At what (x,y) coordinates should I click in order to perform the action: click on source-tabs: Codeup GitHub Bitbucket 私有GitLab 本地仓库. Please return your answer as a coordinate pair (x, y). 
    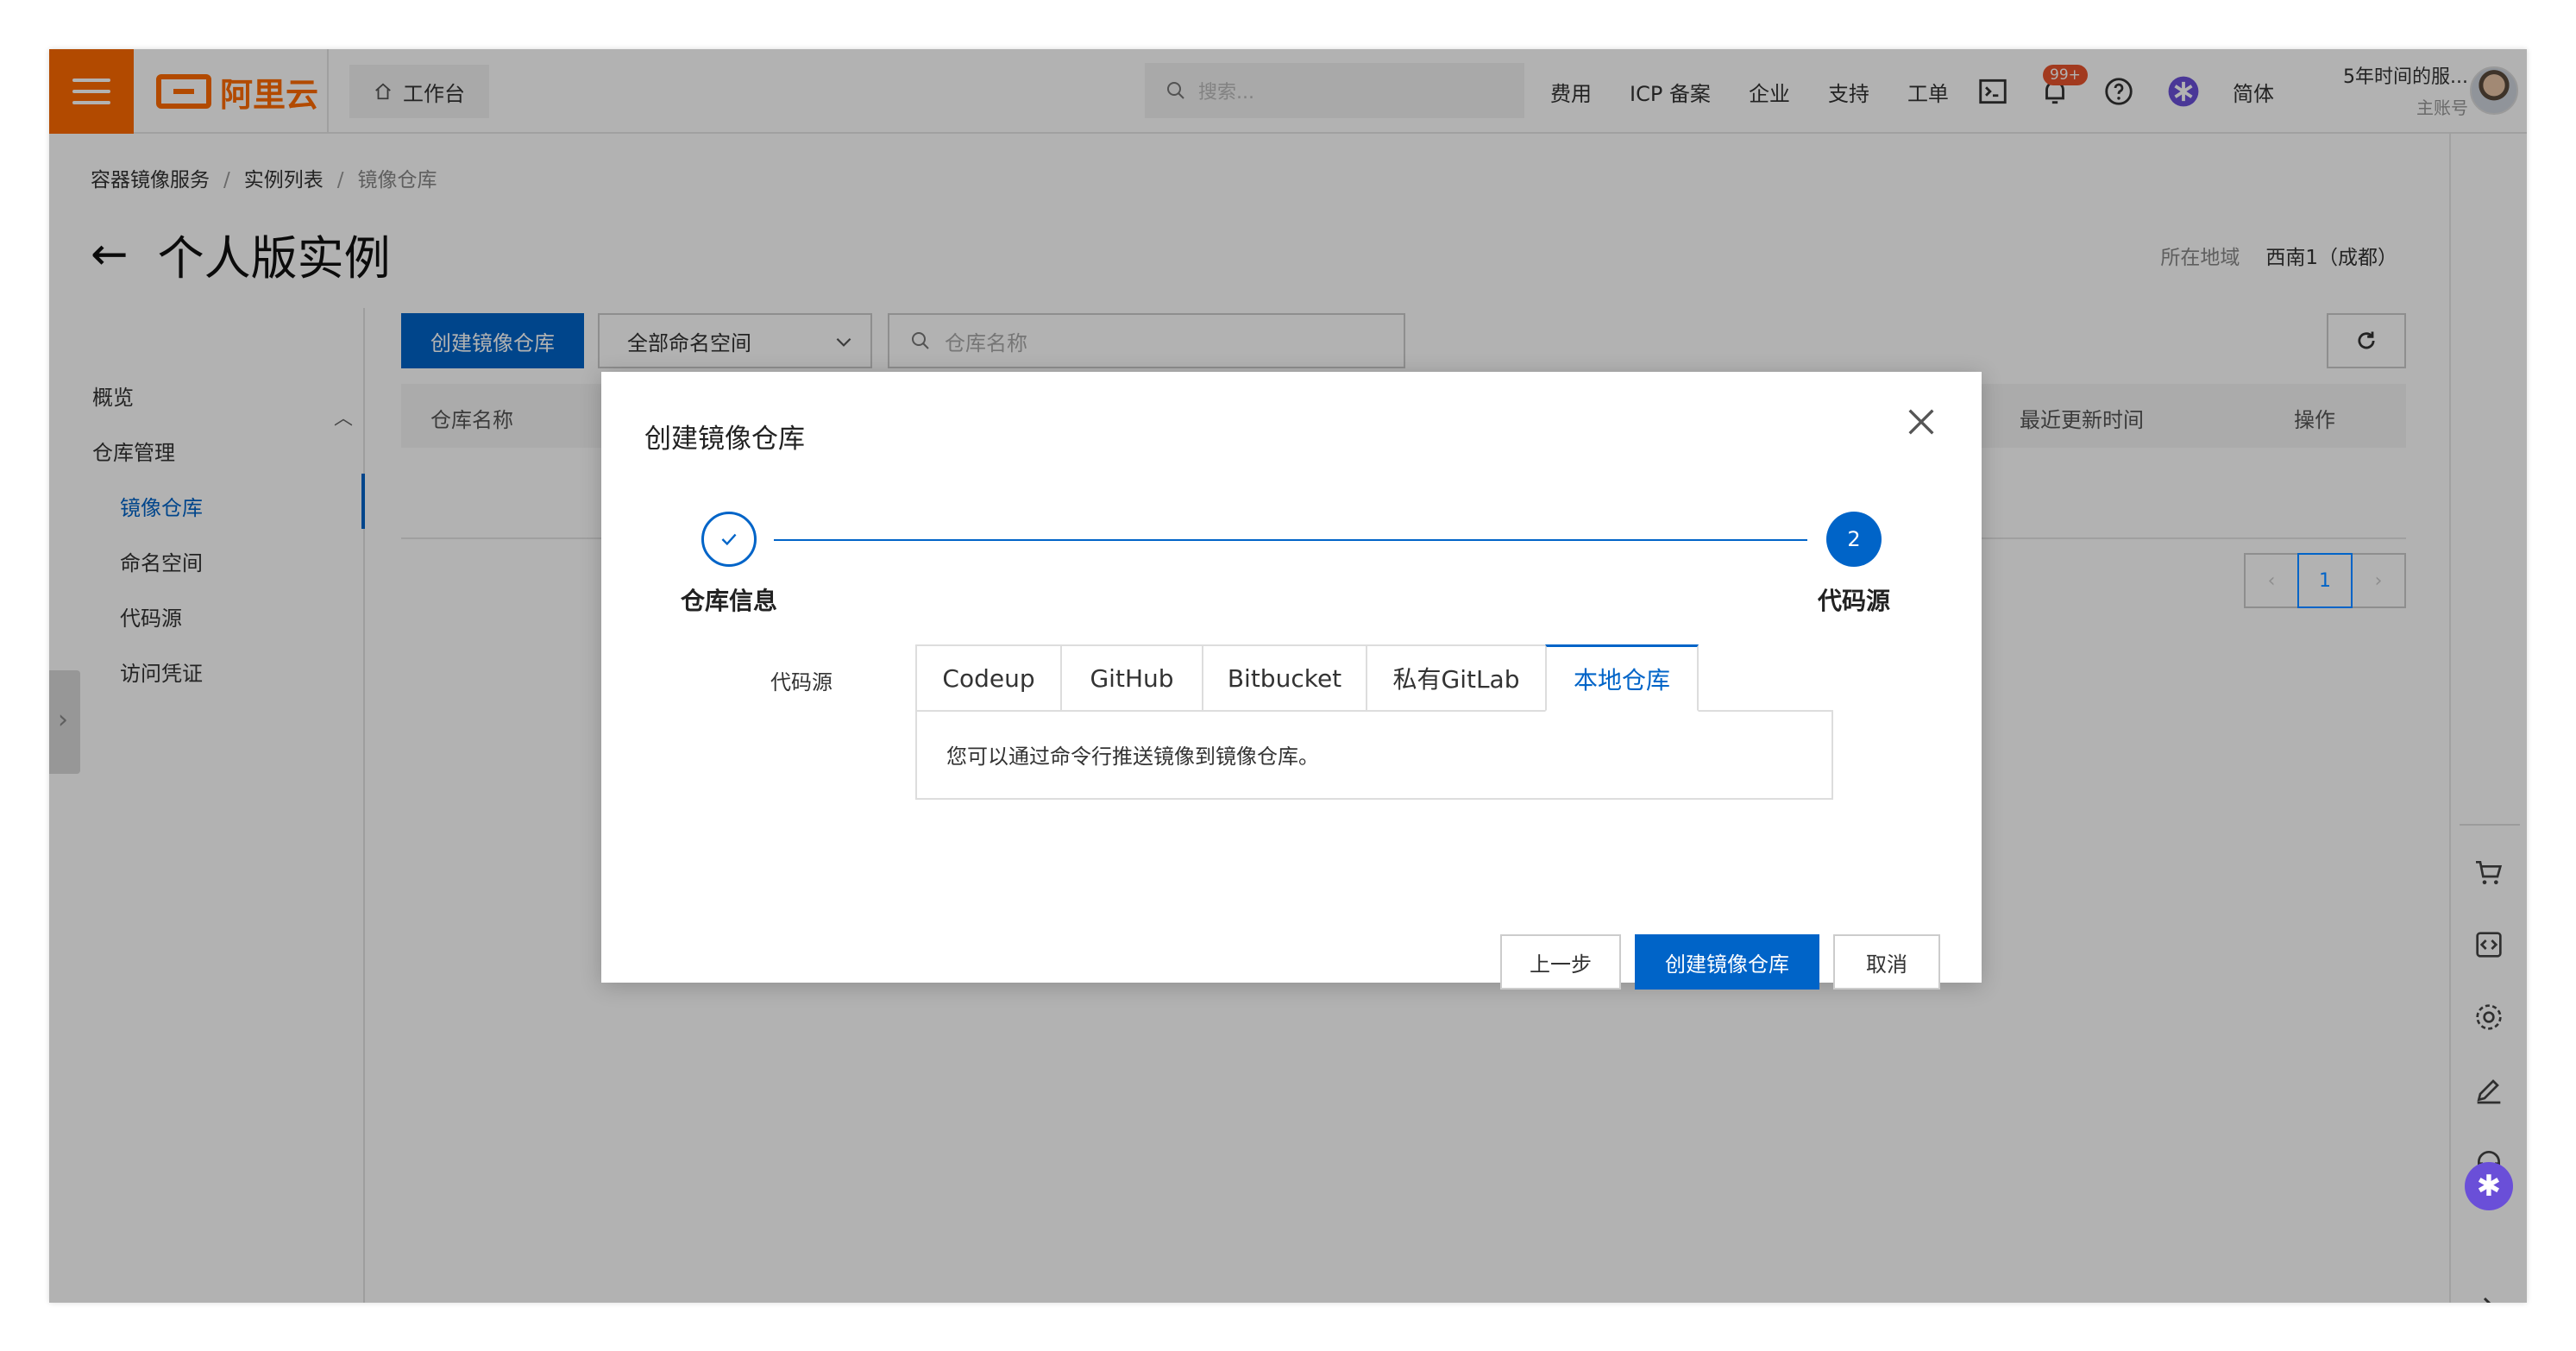
    Looking at the image, I should click on (1307, 678).